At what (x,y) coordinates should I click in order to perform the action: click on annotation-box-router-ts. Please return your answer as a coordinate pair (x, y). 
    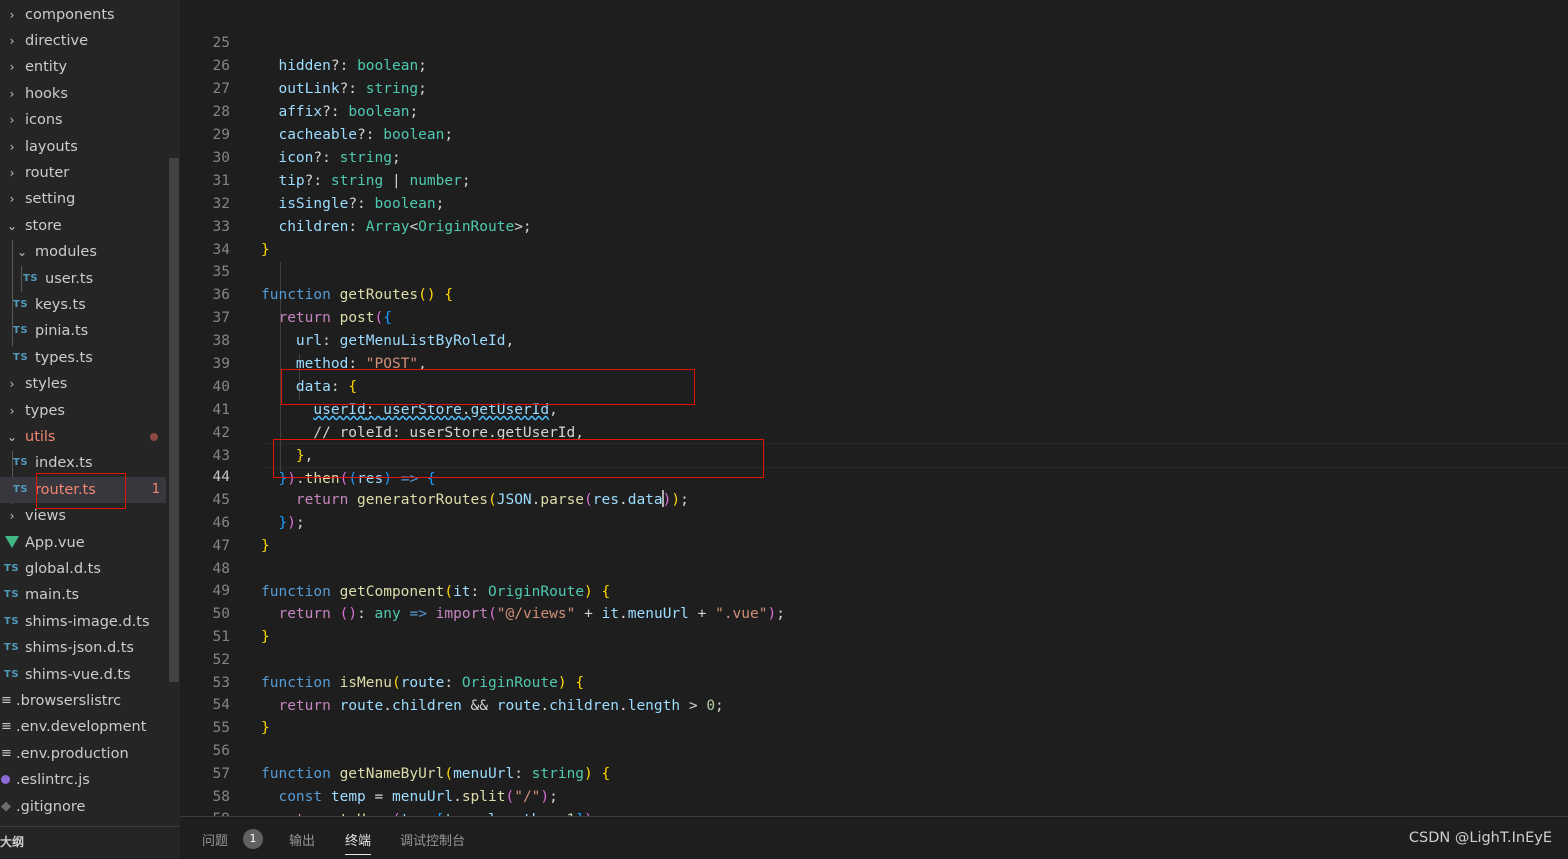
    Looking at the image, I should click on (81, 491).